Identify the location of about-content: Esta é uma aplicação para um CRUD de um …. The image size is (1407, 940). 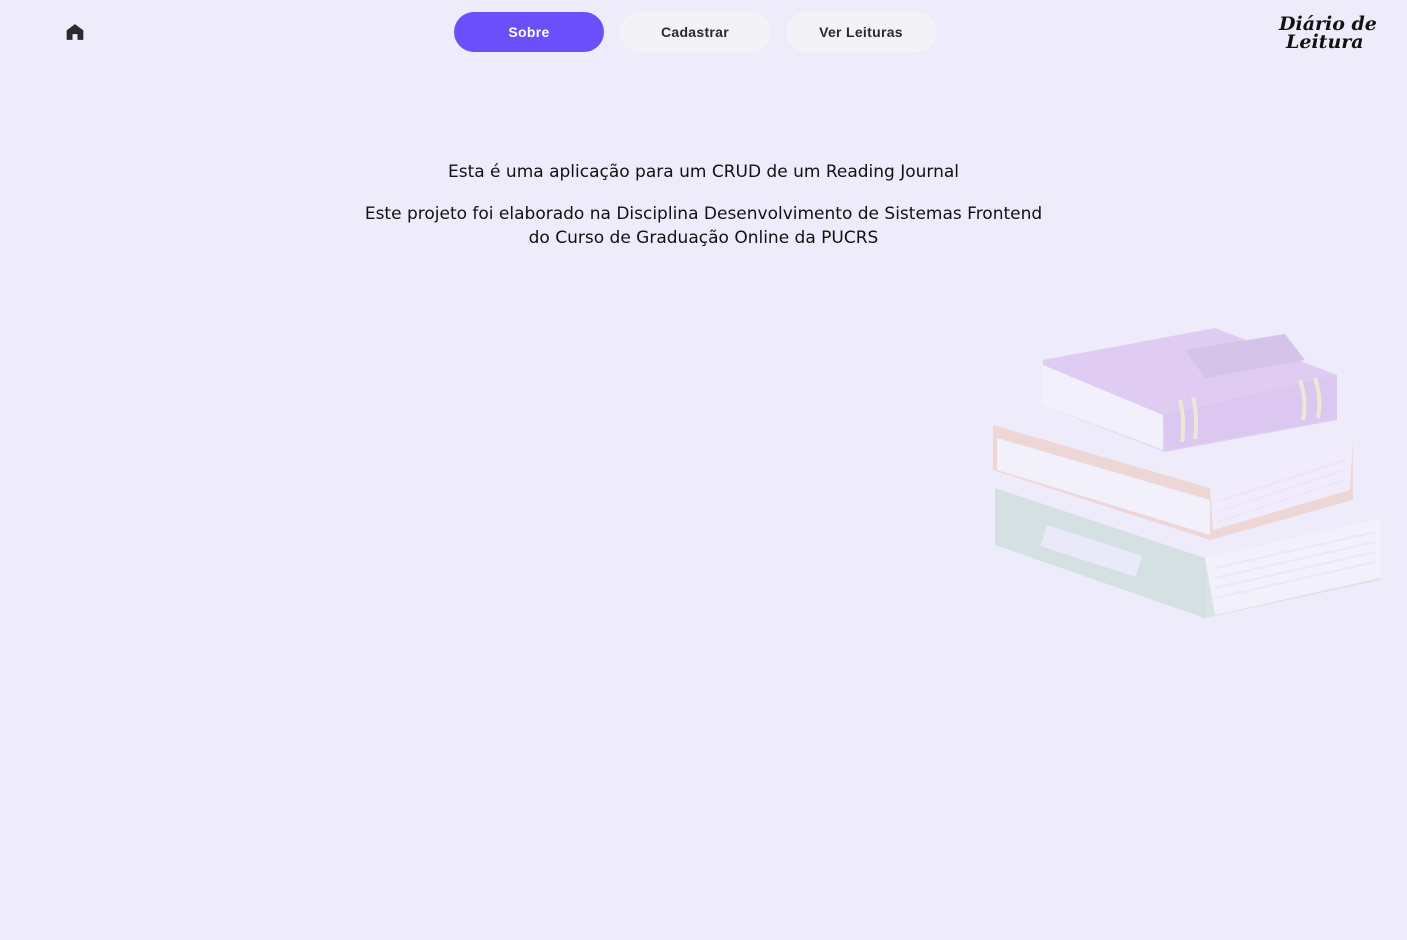
(703, 205).